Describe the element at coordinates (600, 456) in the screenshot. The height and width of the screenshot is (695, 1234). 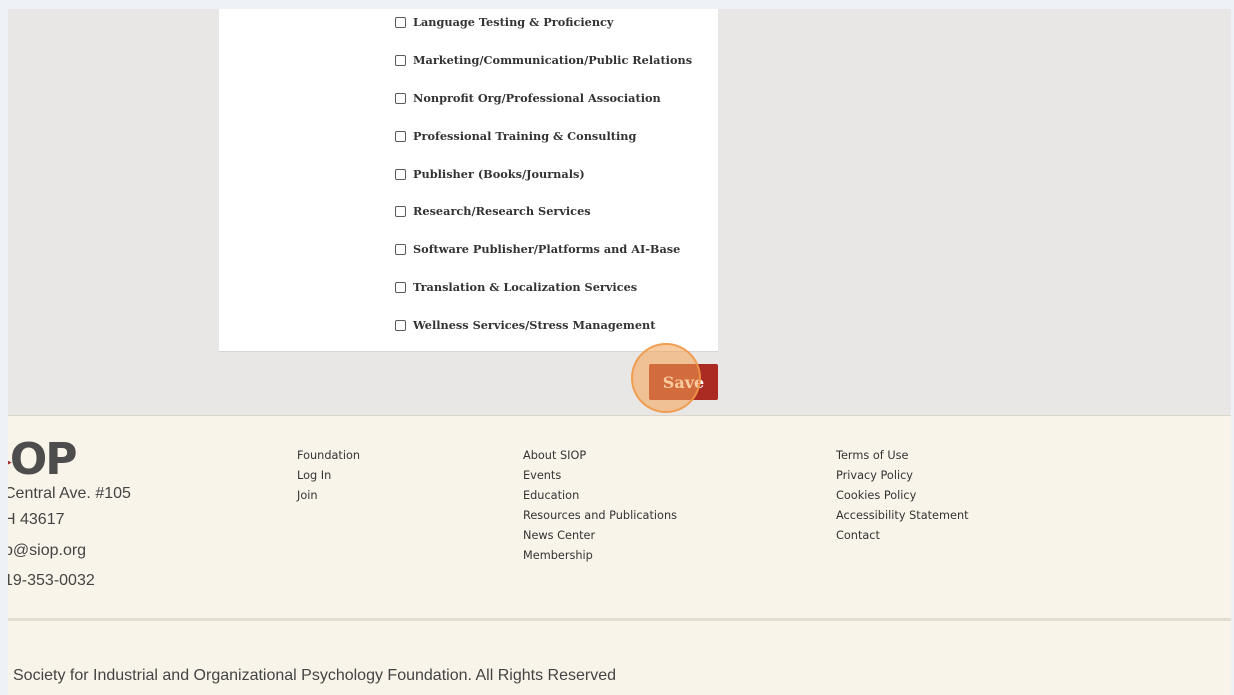
I see `footer-link-about: About SIOP` at that location.